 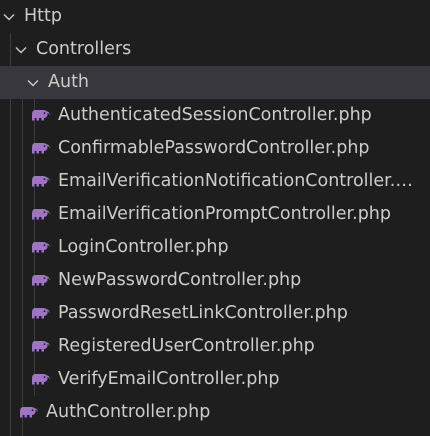 I want to click on tree-folder-http: Http, so click(x=215, y=16).